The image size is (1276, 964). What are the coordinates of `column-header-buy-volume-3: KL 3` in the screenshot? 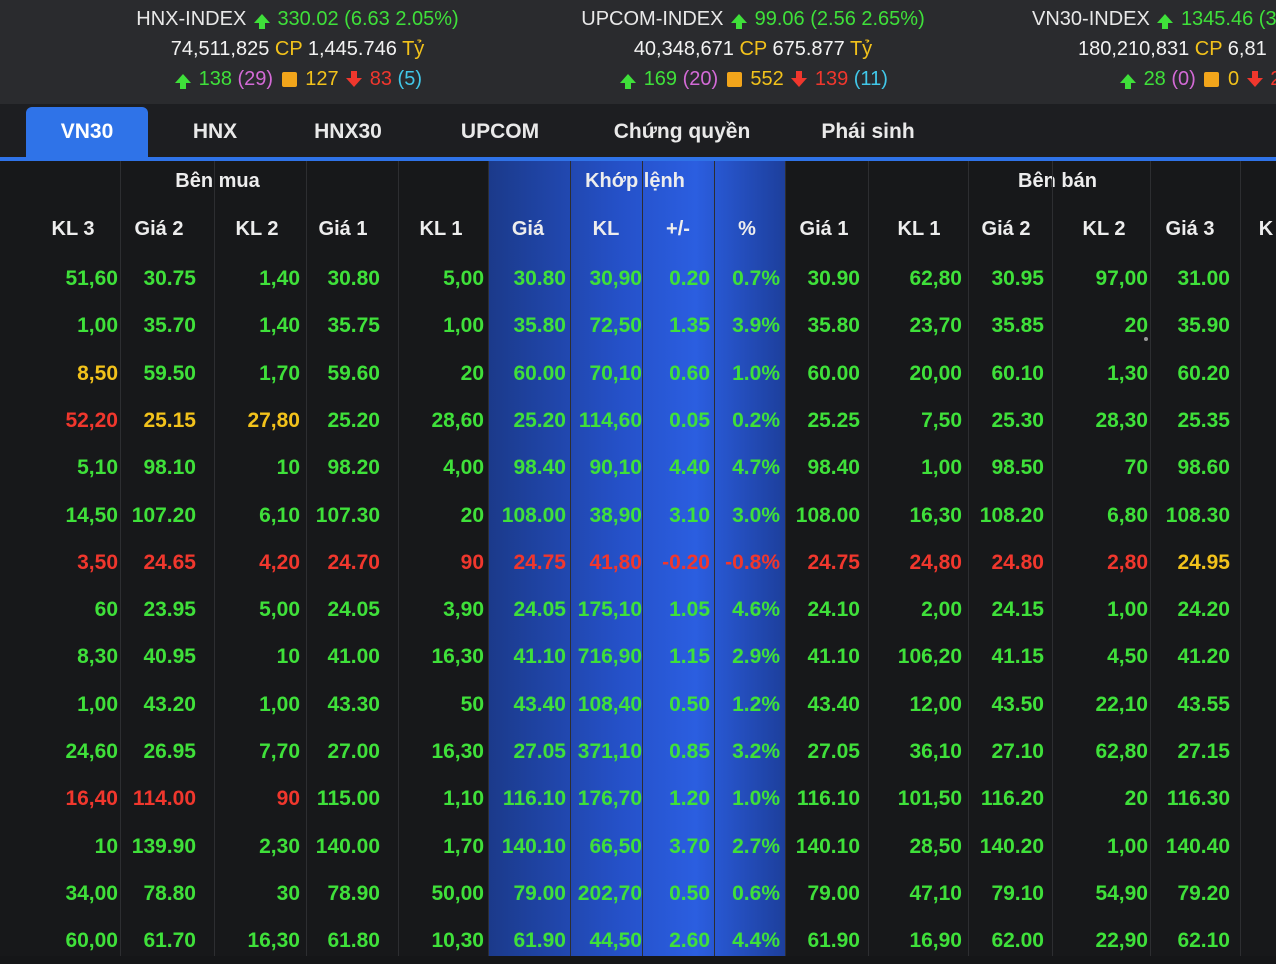 It's located at (73, 229).